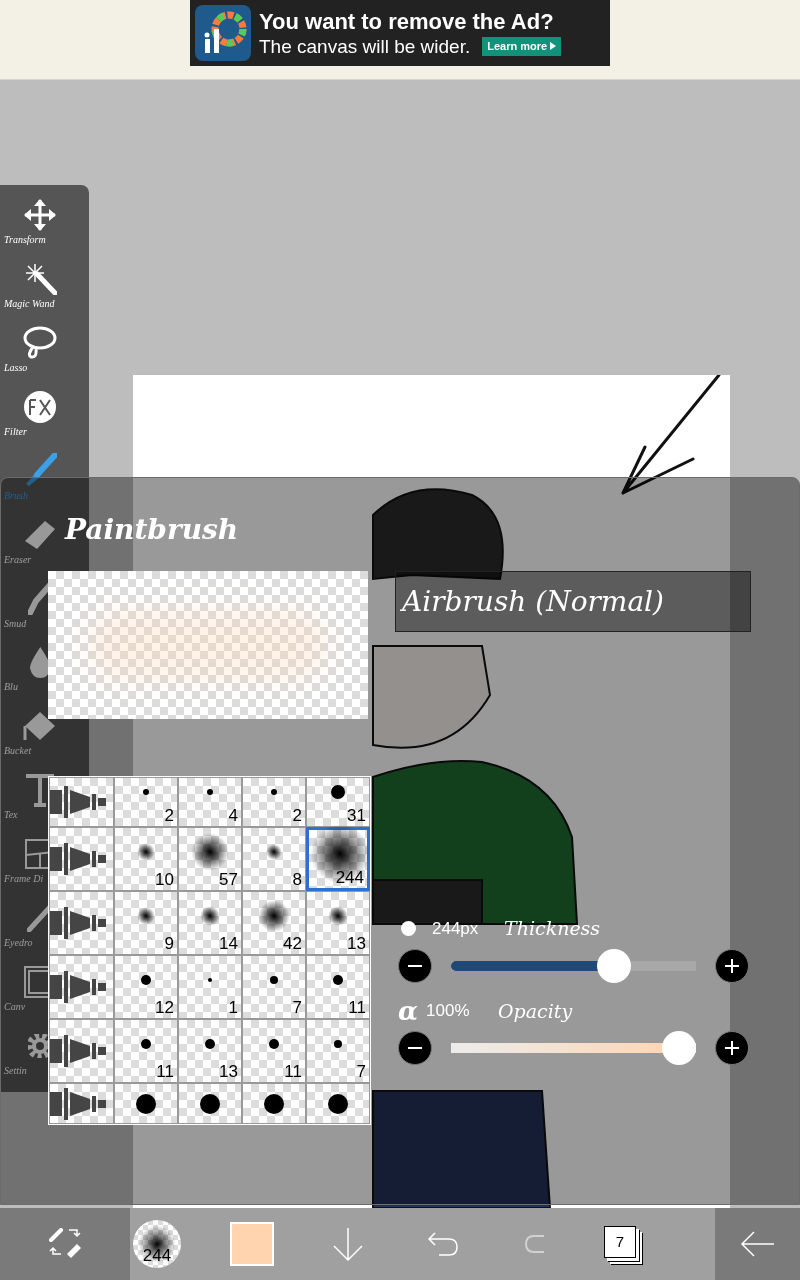 This screenshot has width=800, height=1280. I want to click on fx-icon, so click(40, 406).